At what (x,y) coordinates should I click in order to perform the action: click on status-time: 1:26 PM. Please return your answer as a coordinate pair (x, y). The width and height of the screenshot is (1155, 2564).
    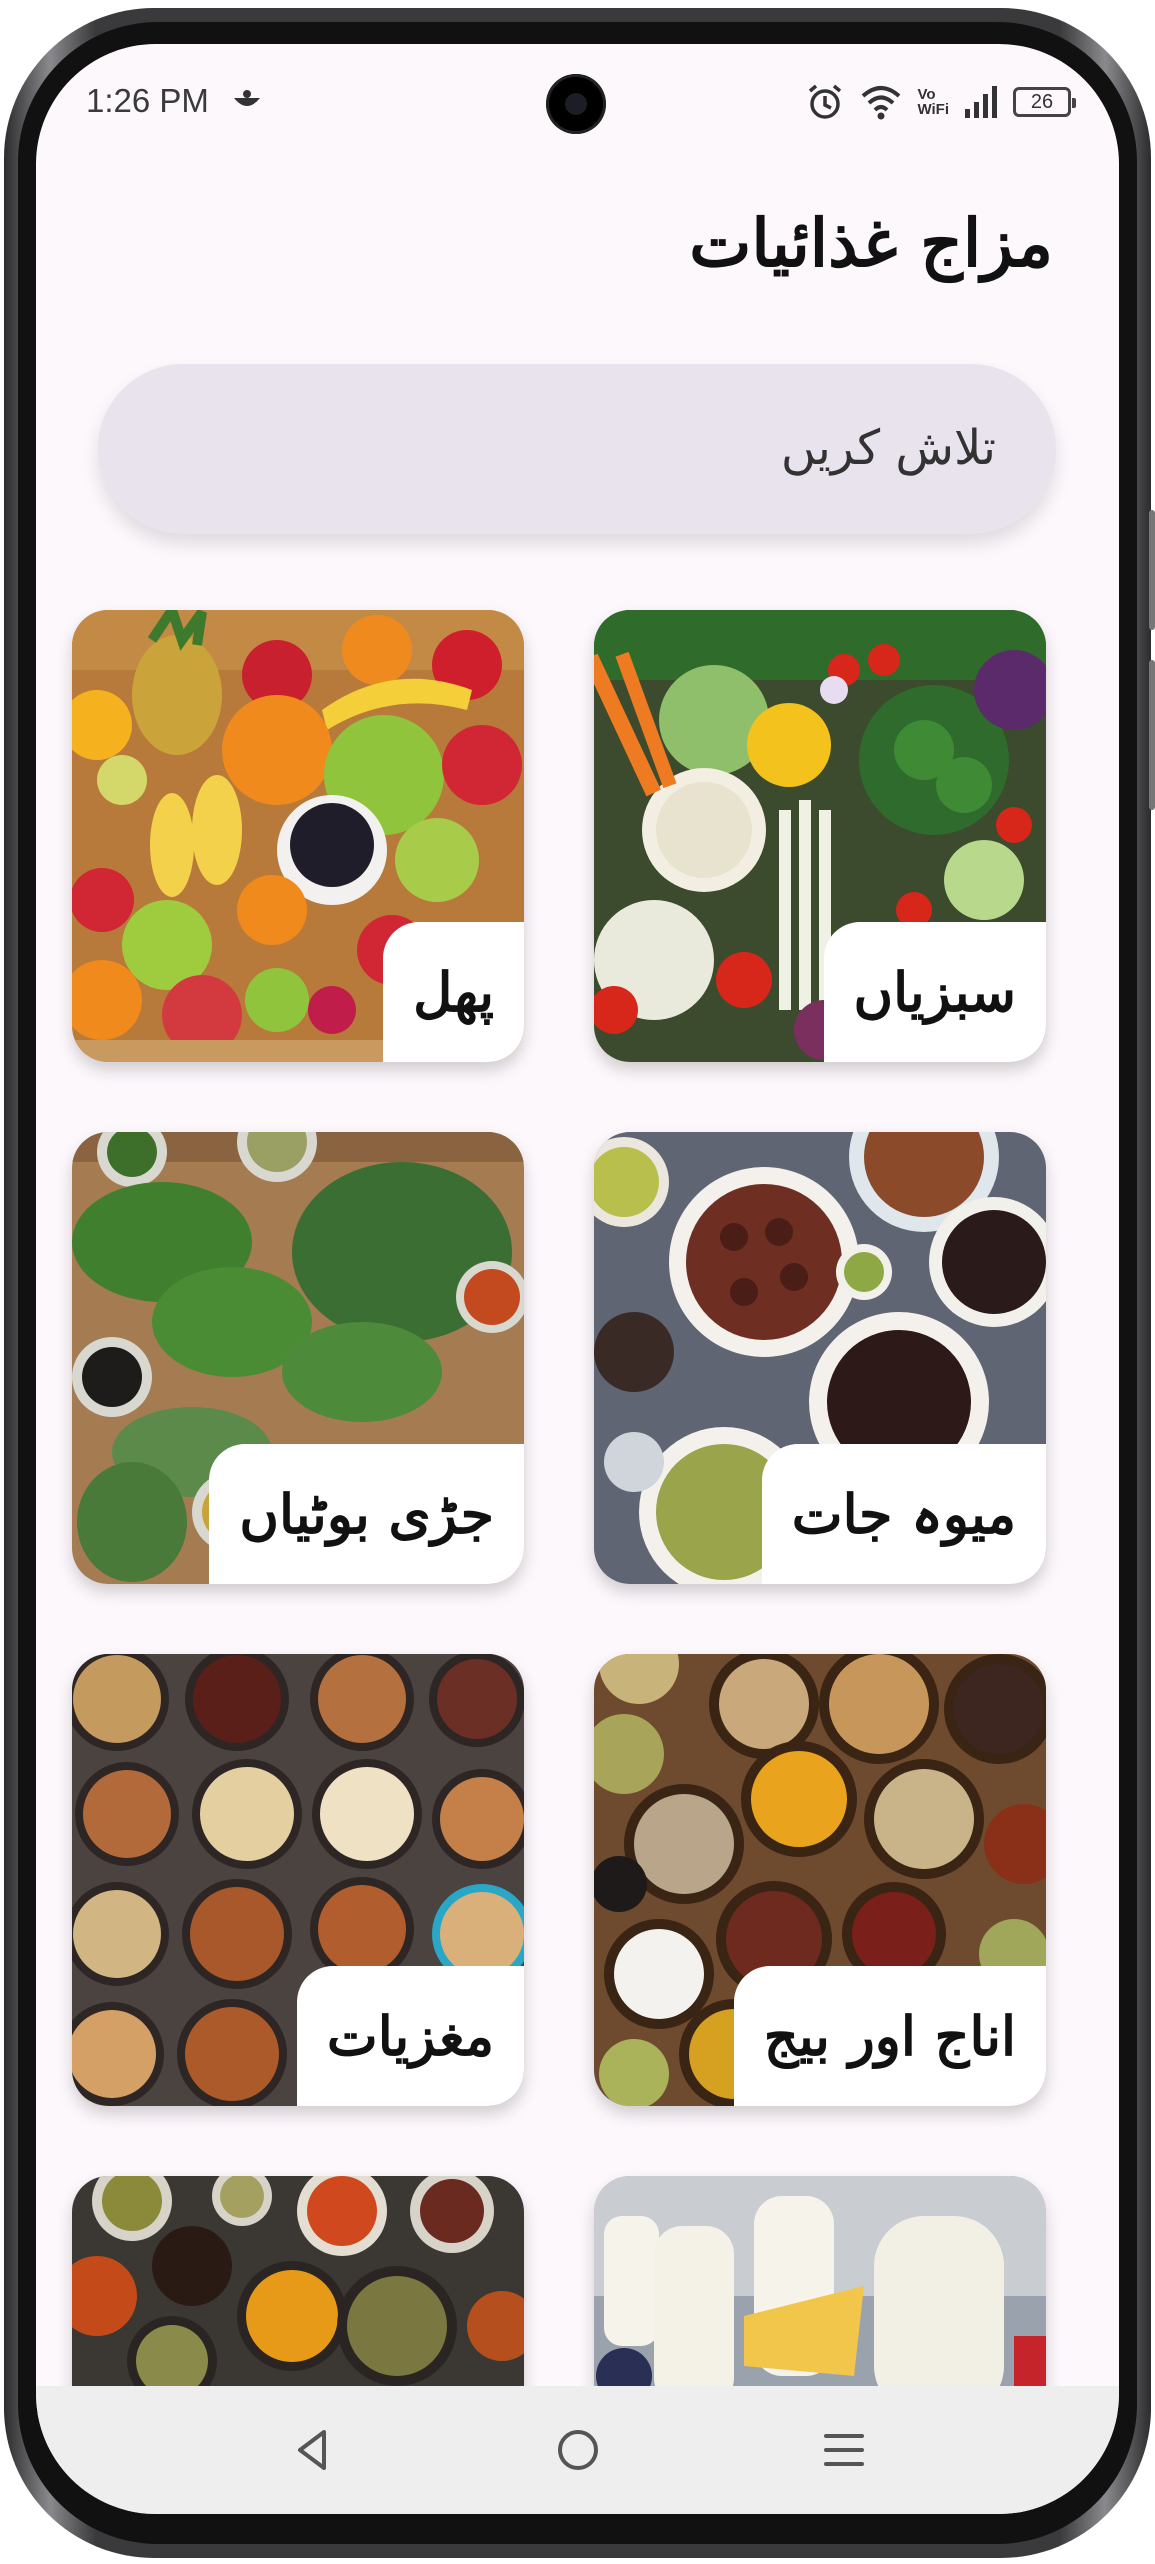
    Looking at the image, I should click on (147, 100).